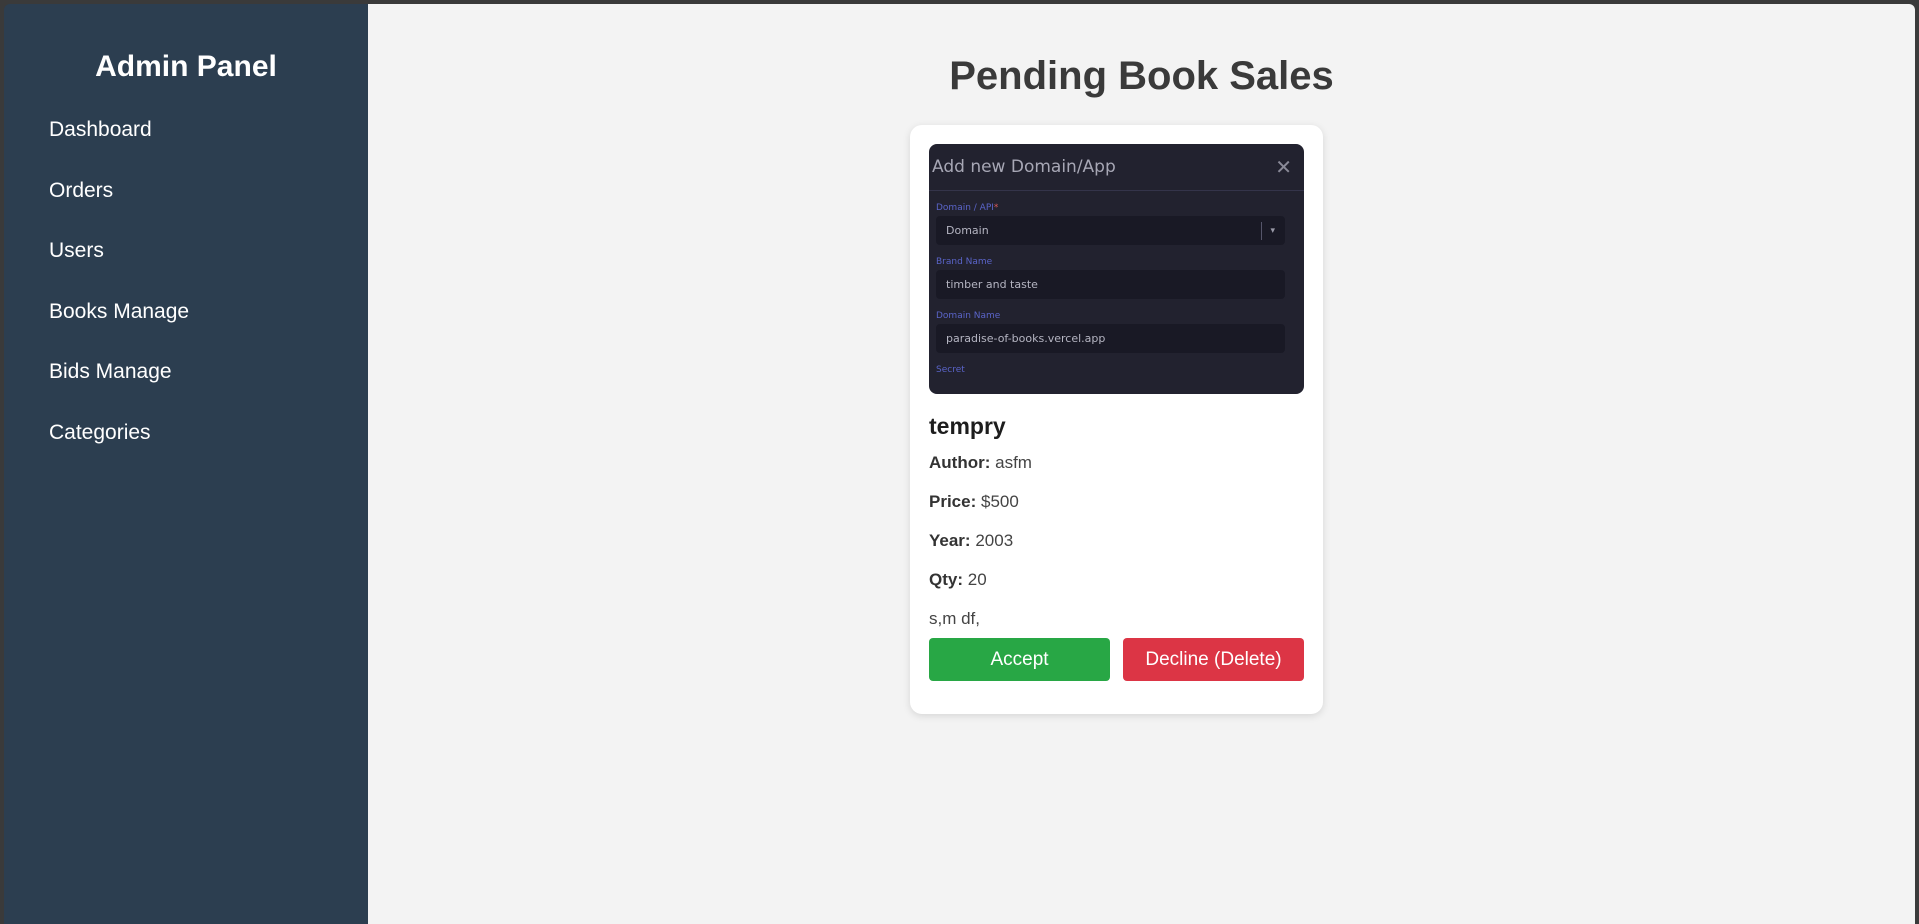  Describe the element at coordinates (1013, 462) in the screenshot. I see `author-value: asfm` at that location.